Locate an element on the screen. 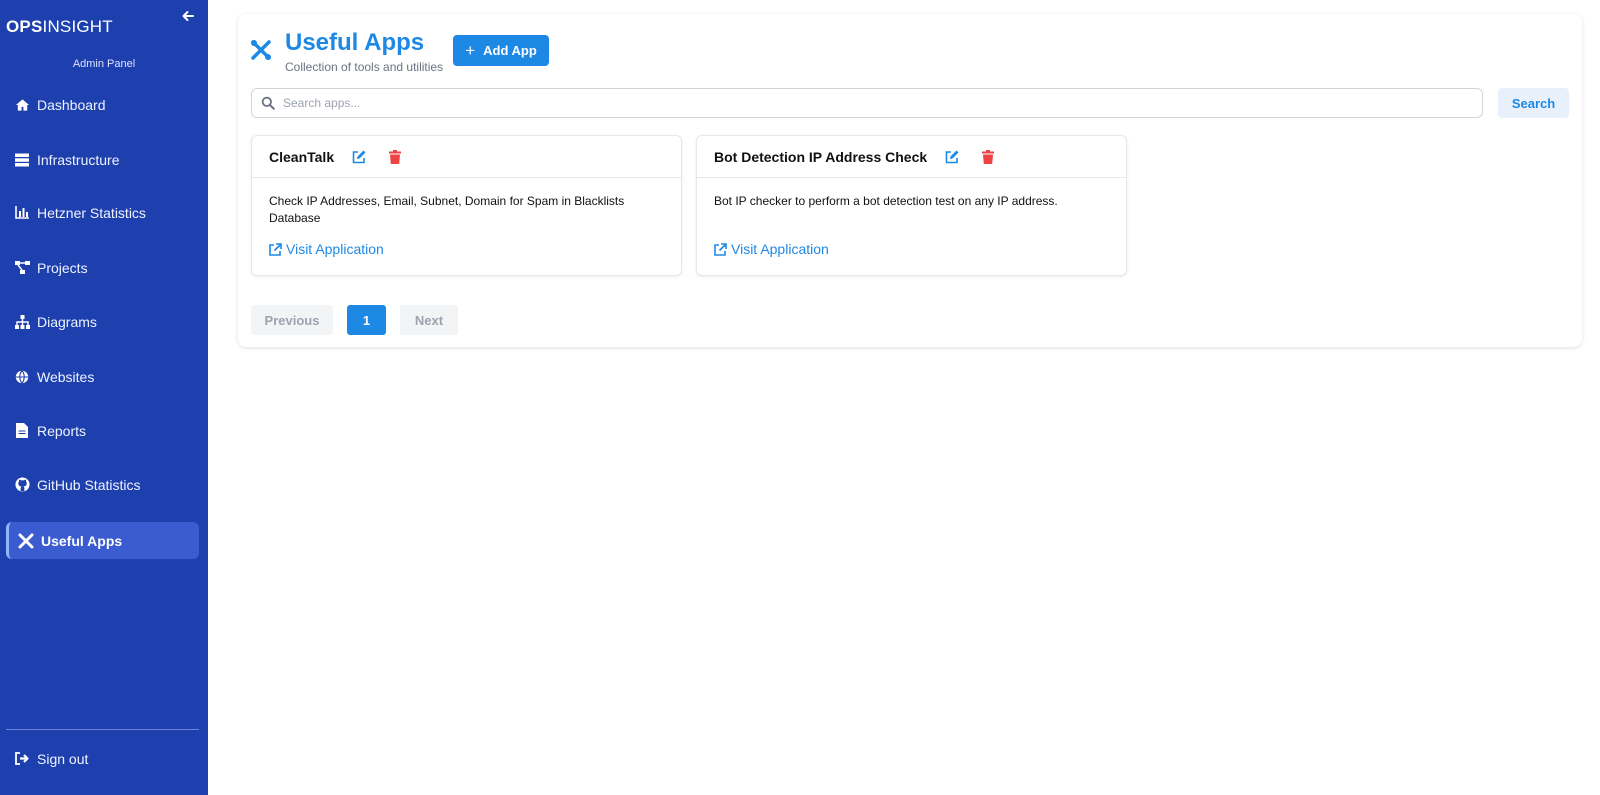 The image size is (1600, 795). sidebar-item-label: GitHub Statistics is located at coordinates (89, 484).